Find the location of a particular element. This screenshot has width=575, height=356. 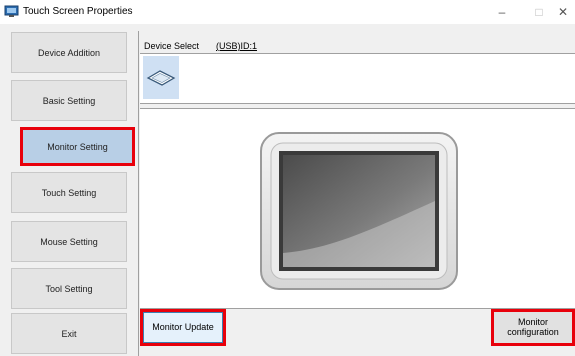

nav-label: Device Addition is located at coordinates (69, 52).